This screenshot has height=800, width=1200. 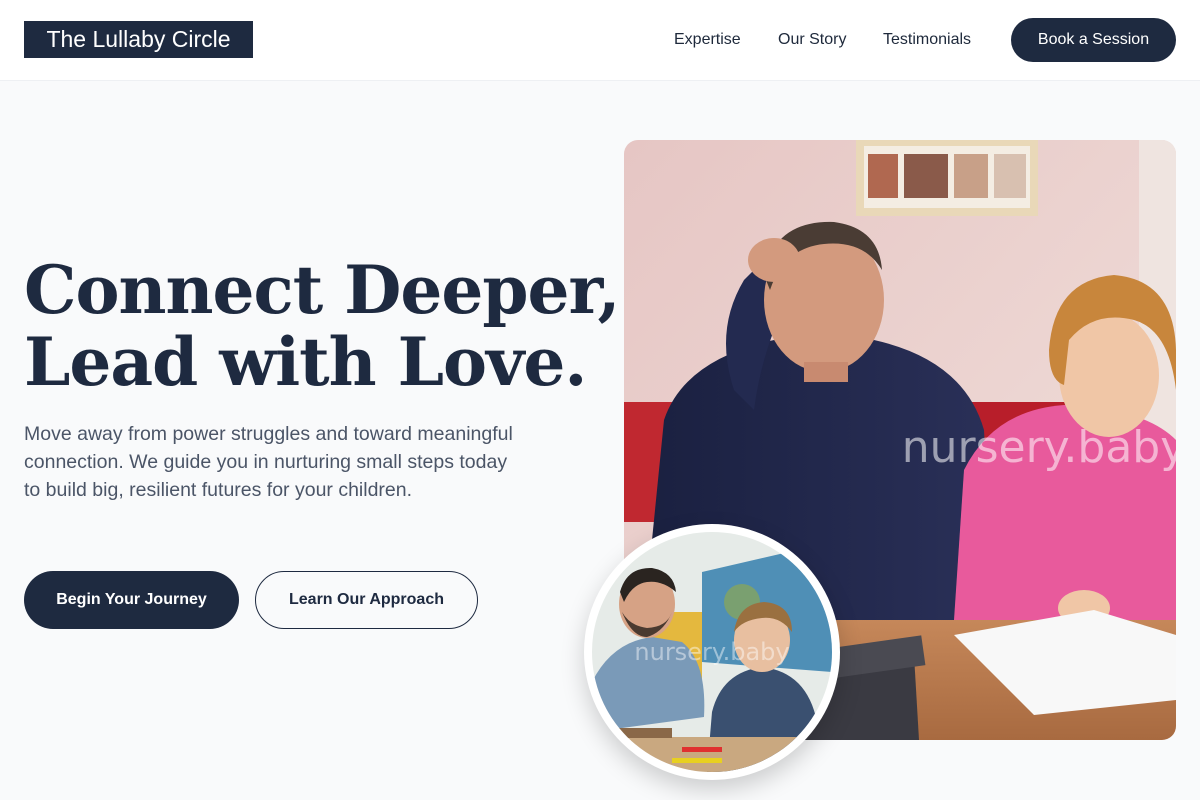 What do you see at coordinates (707, 40) in the screenshot?
I see `nav-link-expertise: Expertise` at bounding box center [707, 40].